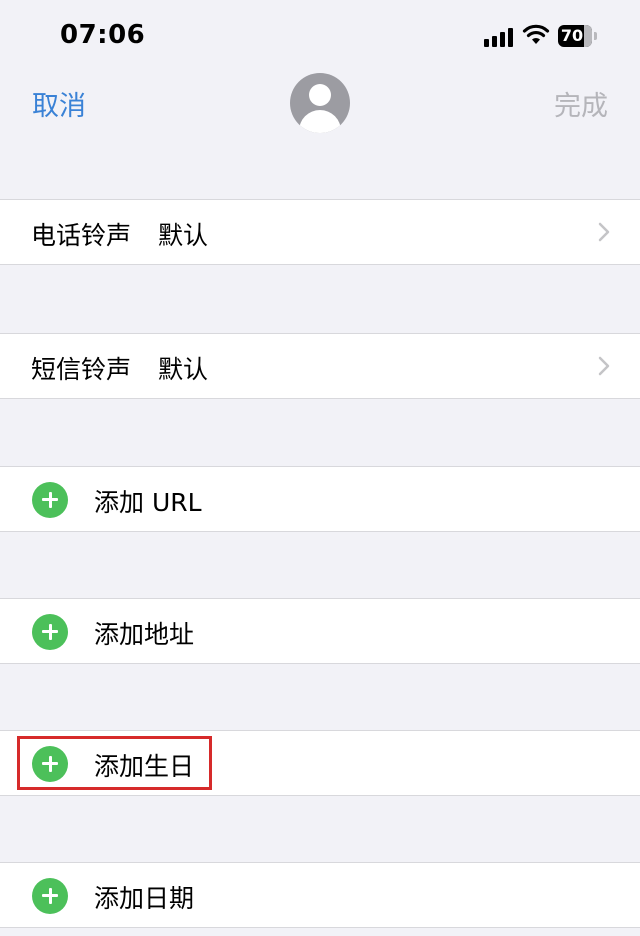 The image size is (640, 936). I want to click on person-avatar-icon, so click(320, 103).